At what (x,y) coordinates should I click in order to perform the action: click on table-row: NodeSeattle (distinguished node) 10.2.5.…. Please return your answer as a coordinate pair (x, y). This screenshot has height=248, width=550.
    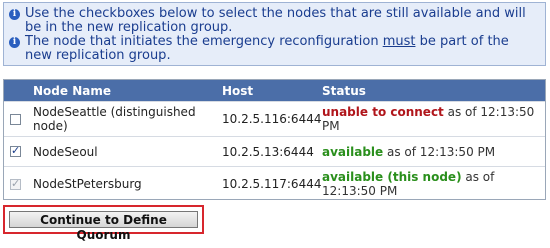
    Looking at the image, I should click on (274, 118).